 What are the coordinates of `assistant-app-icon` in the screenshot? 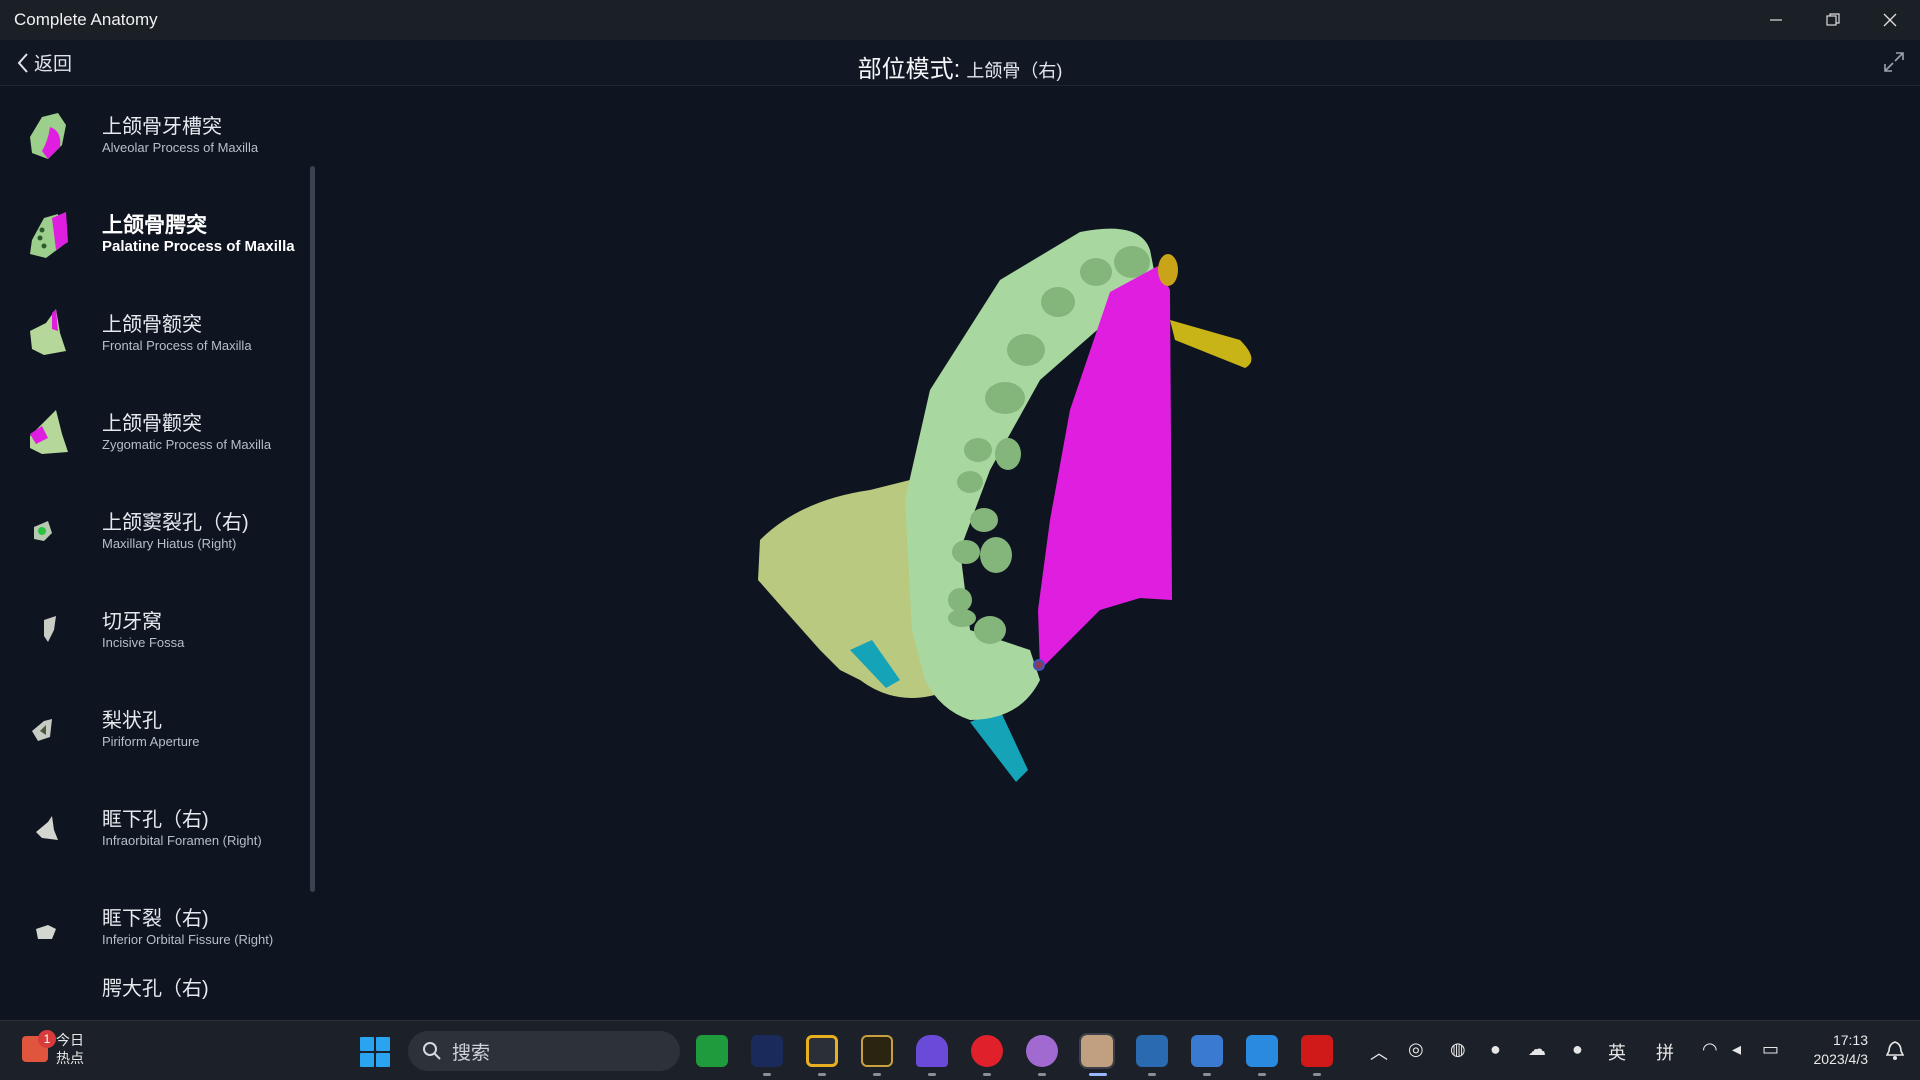 It's located at (1042, 1051).